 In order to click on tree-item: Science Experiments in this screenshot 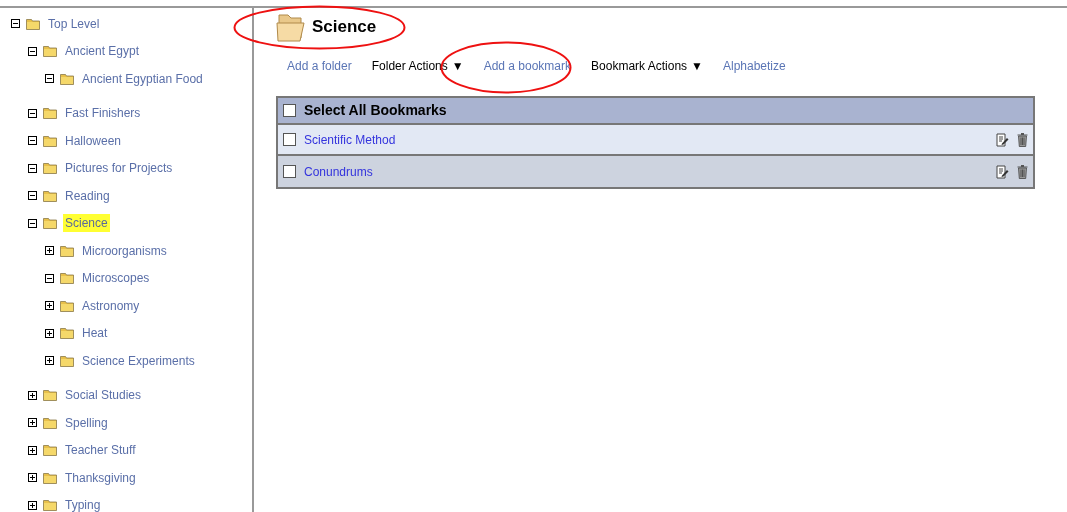, I will do `click(138, 360)`.